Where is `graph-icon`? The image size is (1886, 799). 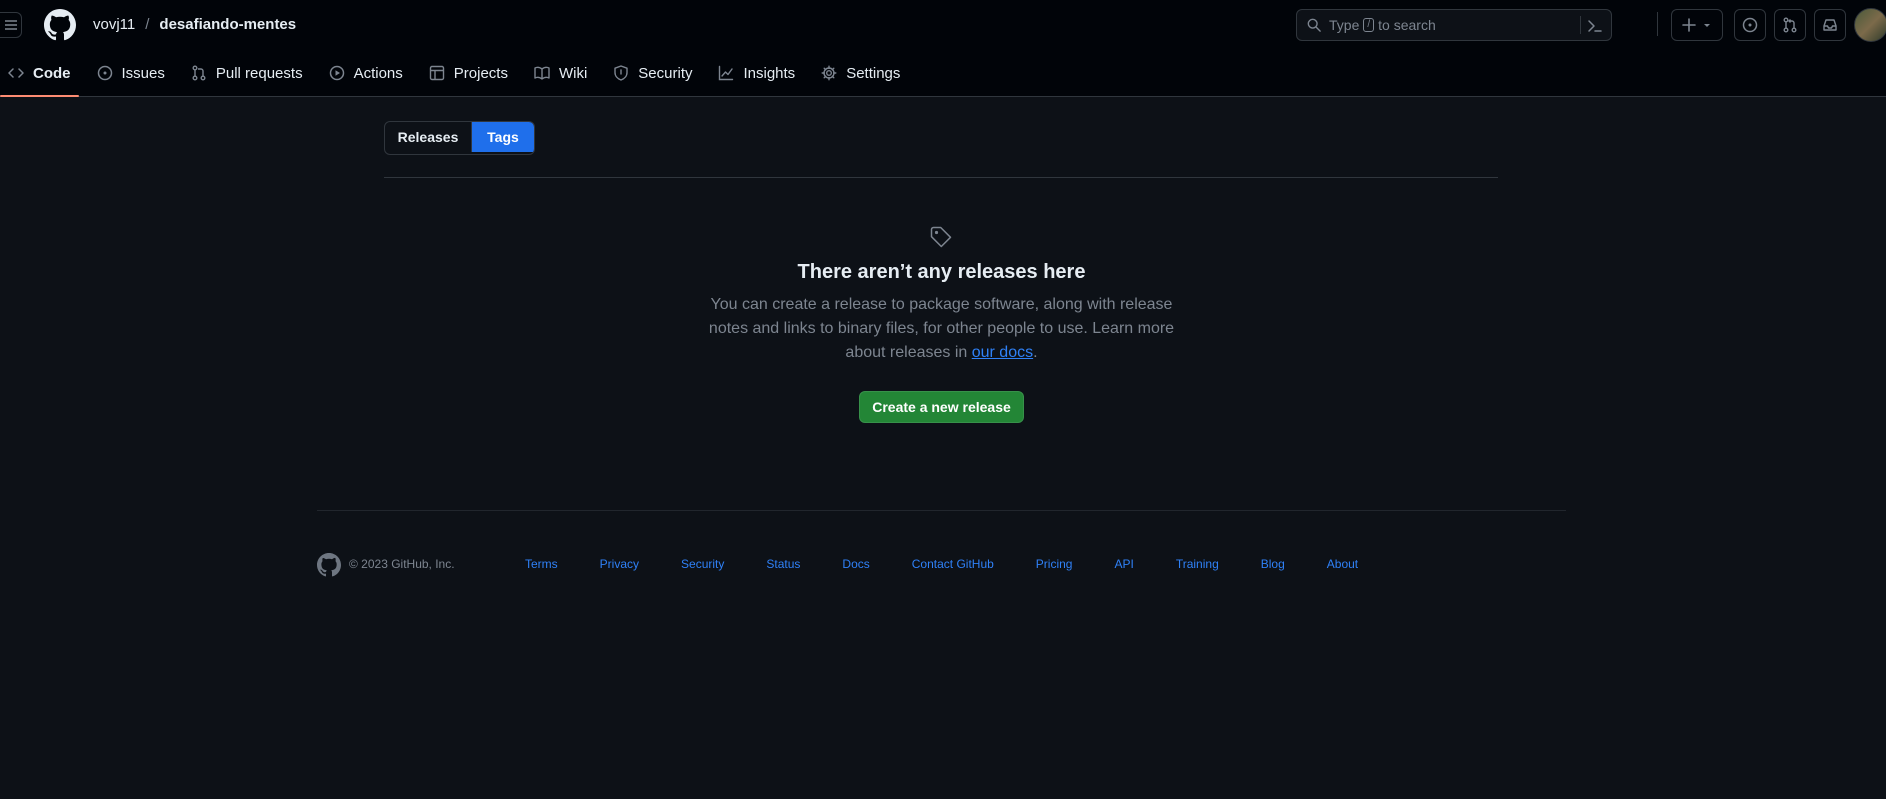
graph-icon is located at coordinates (726, 73).